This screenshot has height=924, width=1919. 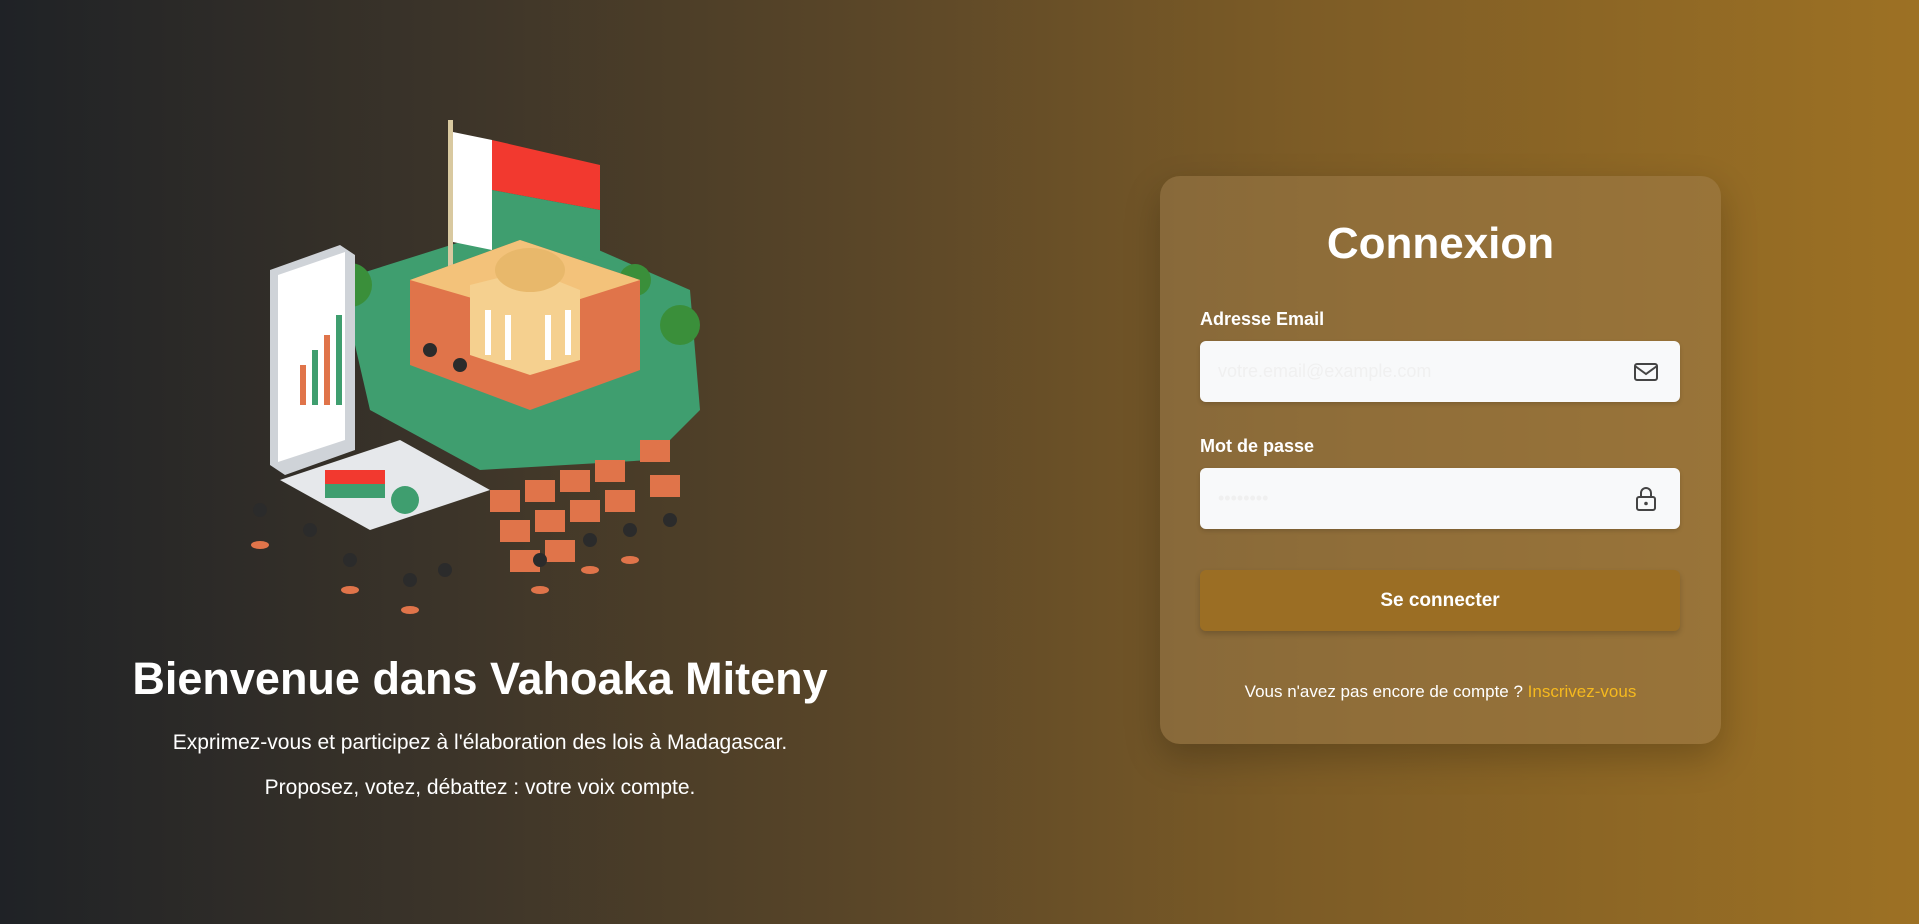 I want to click on login-button: Se connecter, so click(x=1440, y=600).